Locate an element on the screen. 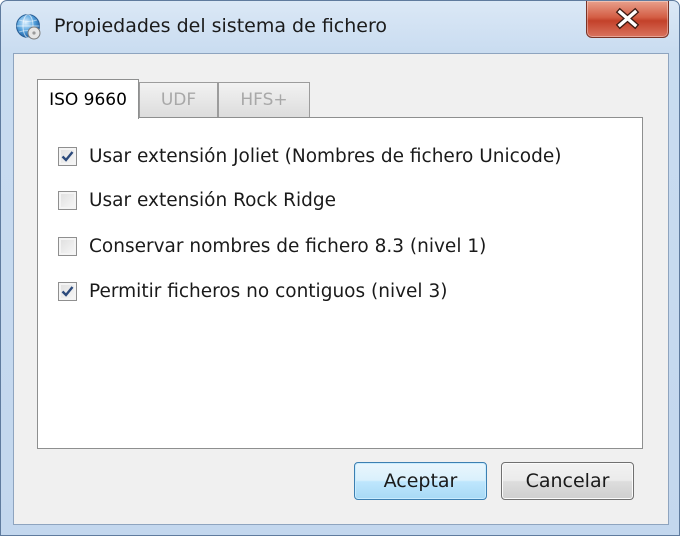 The width and height of the screenshot is (680, 536). cancel-button: Cancelar is located at coordinates (567, 481).